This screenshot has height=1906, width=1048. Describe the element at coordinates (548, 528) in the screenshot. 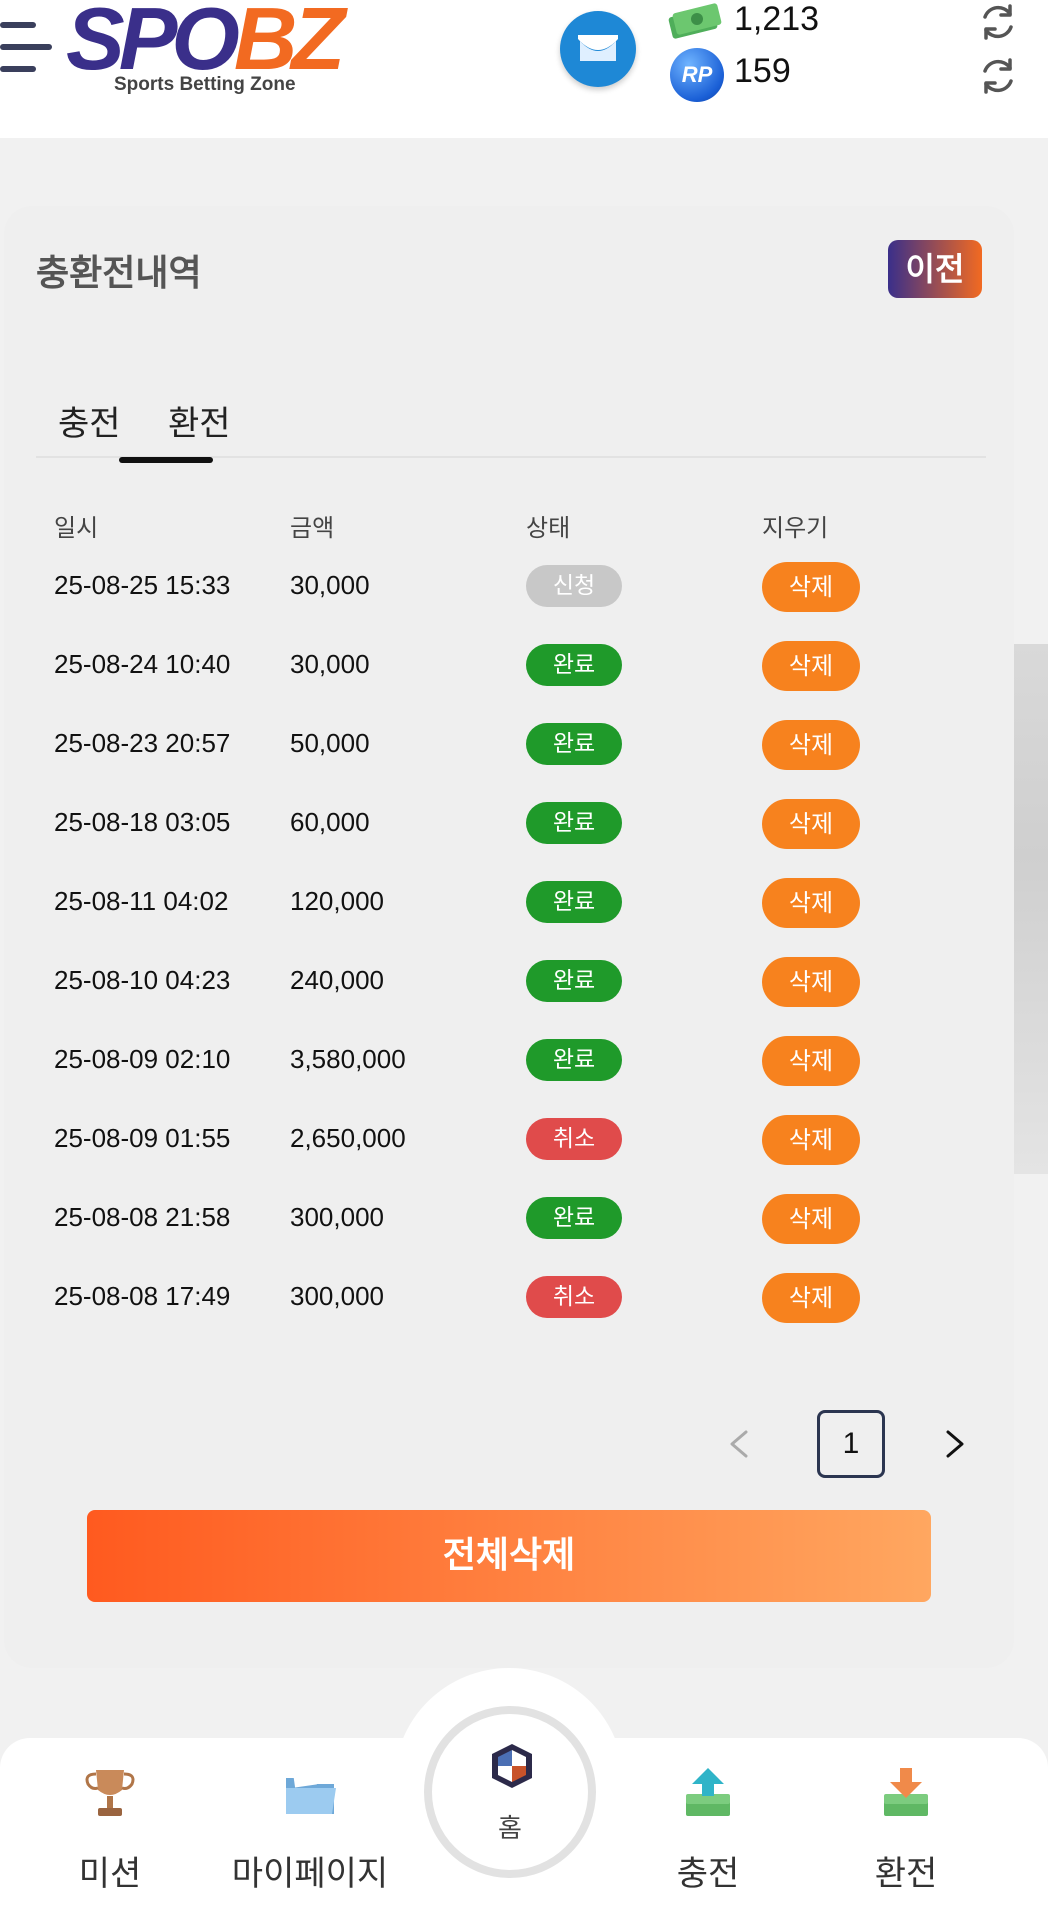

I see `column-status: 상태` at that location.